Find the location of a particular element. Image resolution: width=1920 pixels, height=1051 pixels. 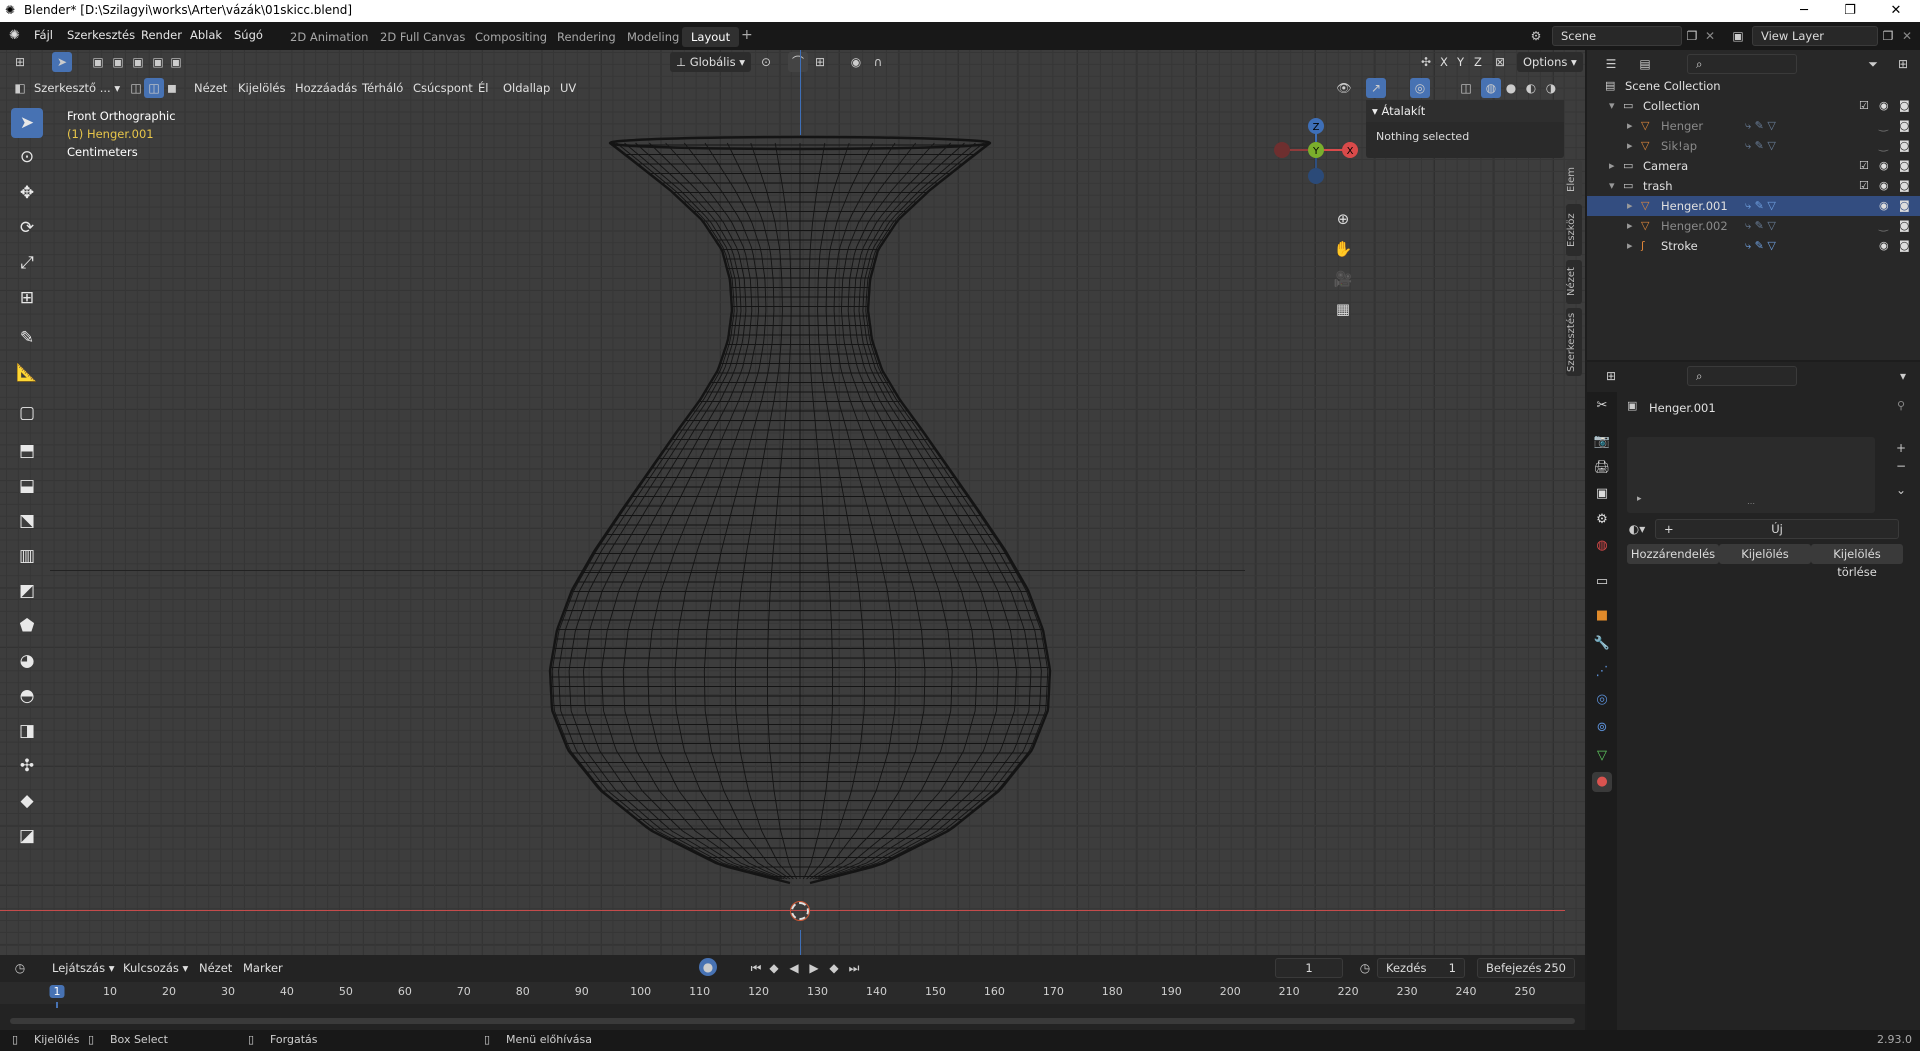

deselect-button: Kijelölés törlése is located at coordinates (1857, 561).